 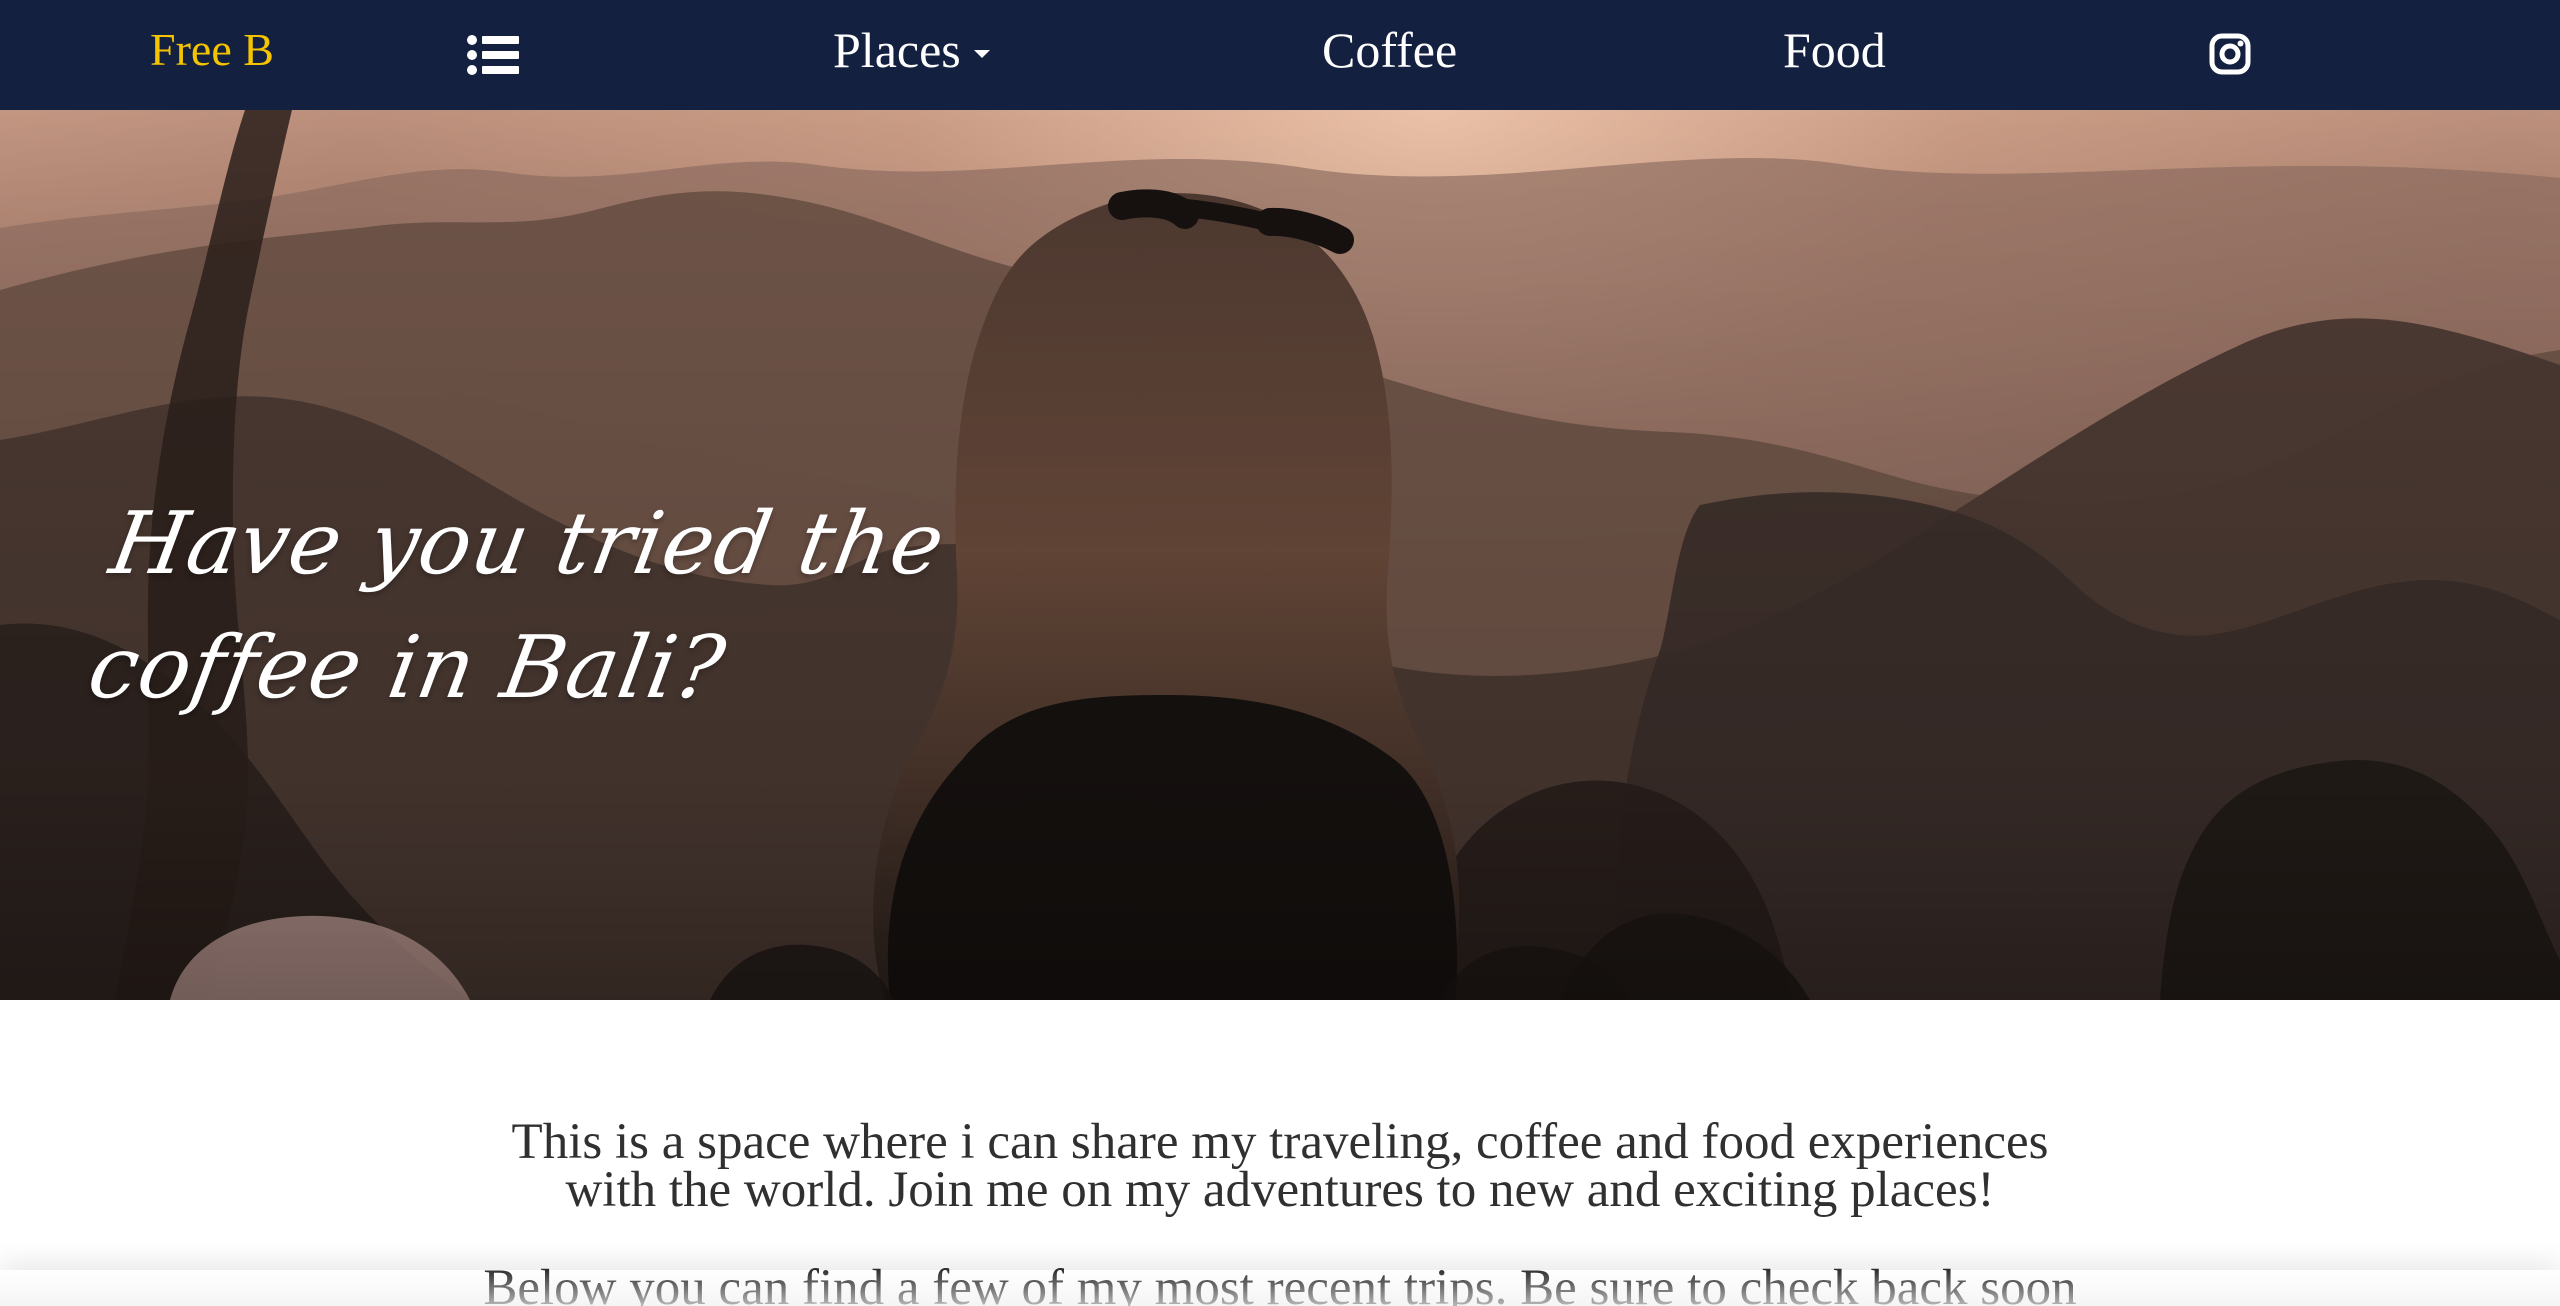 I want to click on hero-heading: Have you tried the coffee in Bali?, so click(x=591, y=606).